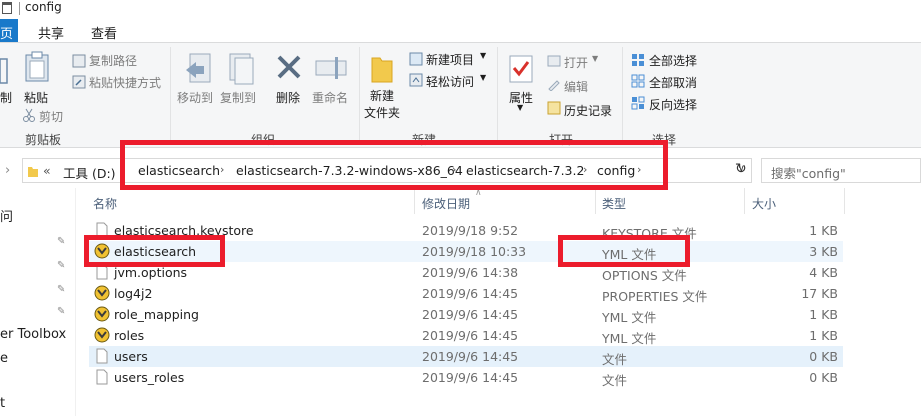 This screenshot has height=416, width=921. I want to click on copy-path-button: 复制路径, so click(113, 60).